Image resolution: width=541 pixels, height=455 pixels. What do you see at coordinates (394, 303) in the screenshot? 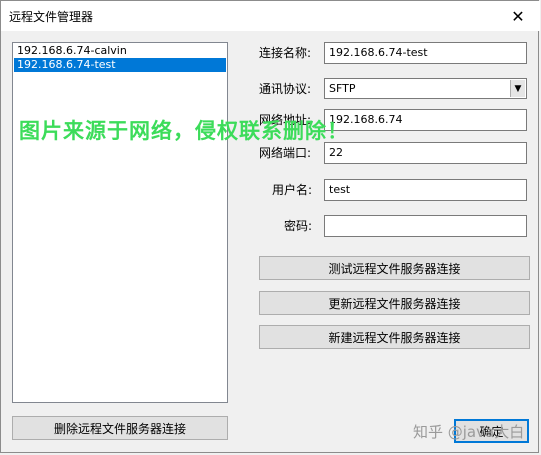
I see `update-connection-button: 更新远程文件服务器连接` at bounding box center [394, 303].